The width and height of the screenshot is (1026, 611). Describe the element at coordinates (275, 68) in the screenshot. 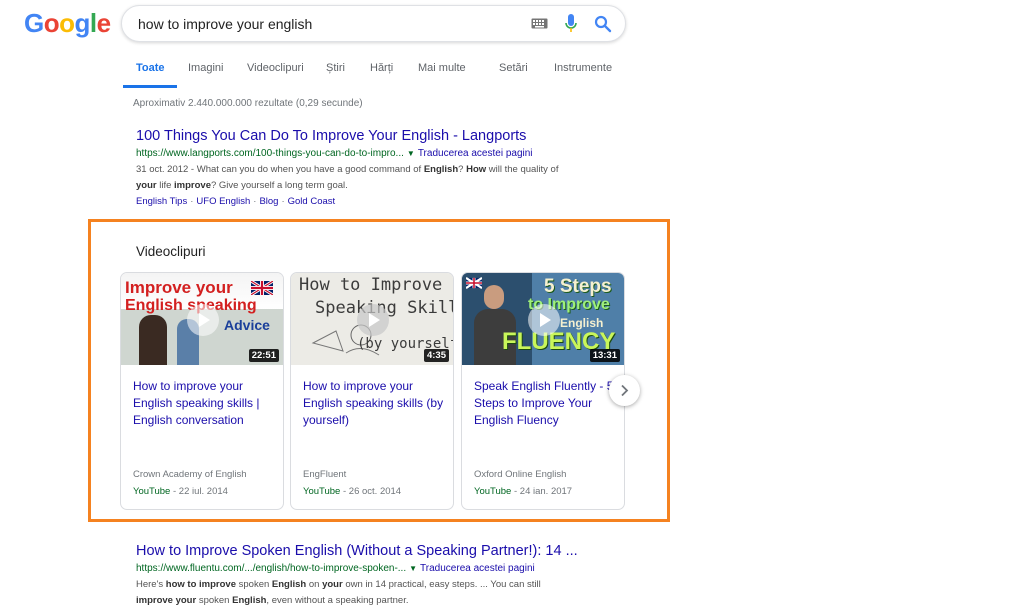

I see `tab-videos: Videoclipuri` at that location.